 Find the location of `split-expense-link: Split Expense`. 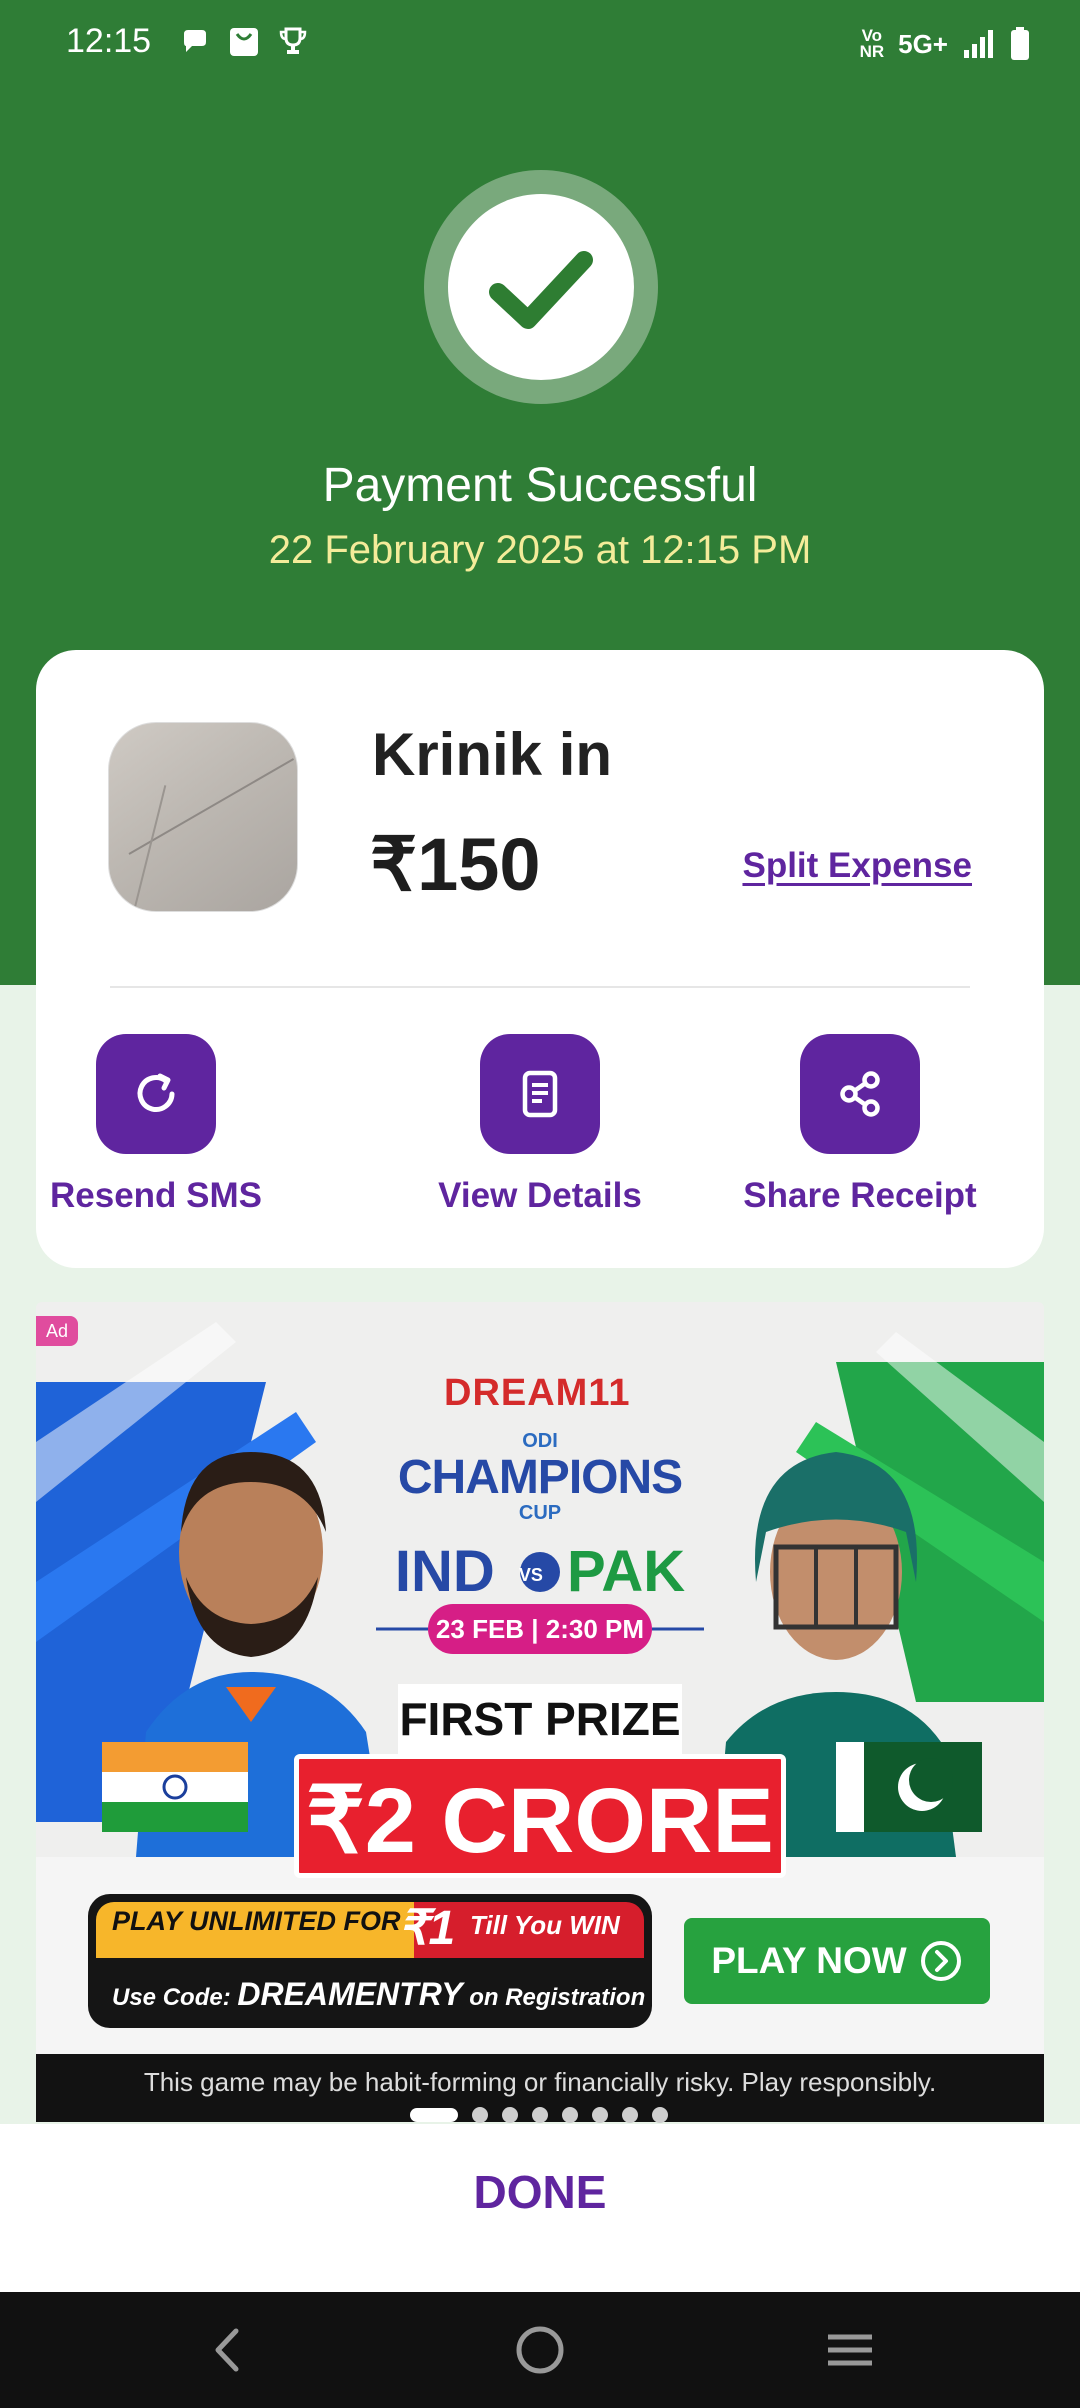

split-expense-link: Split Expense is located at coordinates (857, 866).